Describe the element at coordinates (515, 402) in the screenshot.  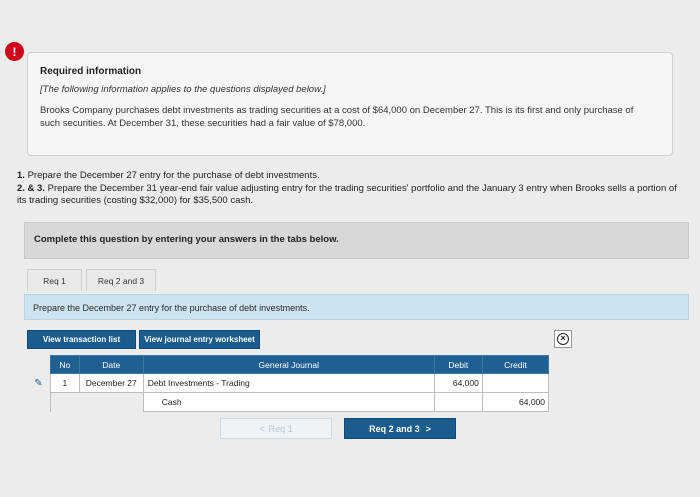
I see `credit-amount: 64,000` at that location.